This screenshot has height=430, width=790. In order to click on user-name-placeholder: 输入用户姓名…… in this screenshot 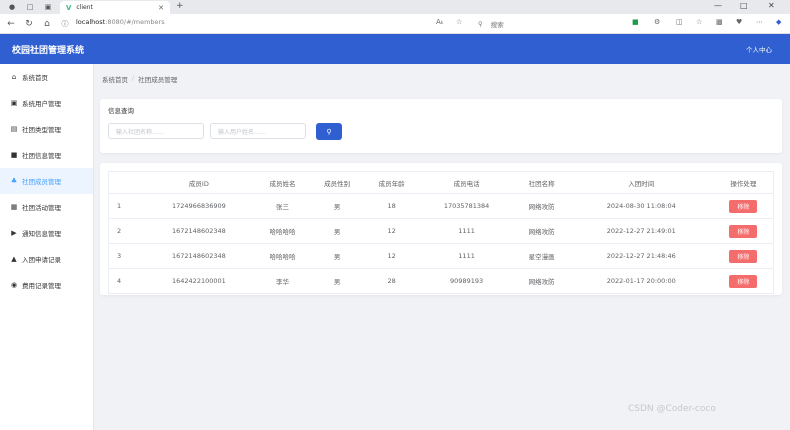, I will do `click(242, 132)`.